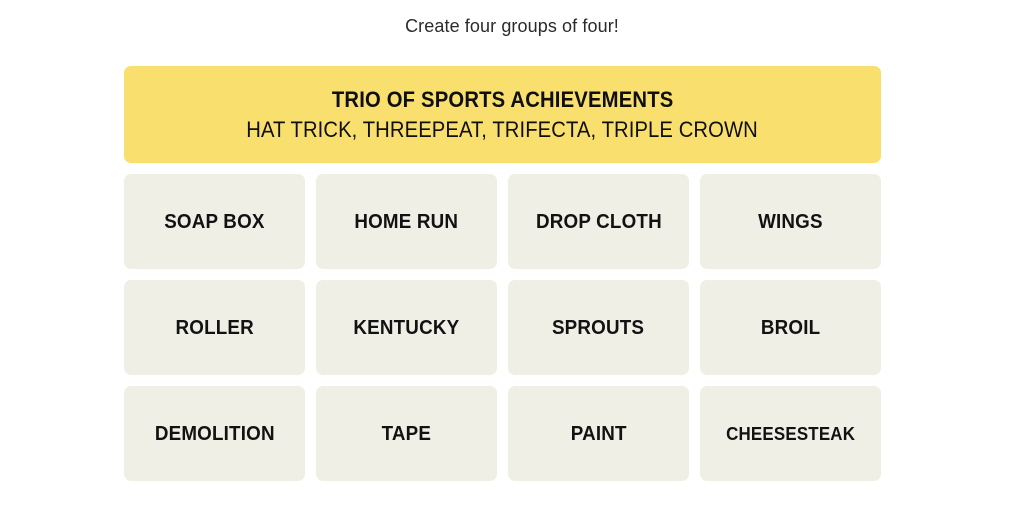 The image size is (1024, 512). I want to click on word-tile: CHEESESTEAK, so click(790, 433).